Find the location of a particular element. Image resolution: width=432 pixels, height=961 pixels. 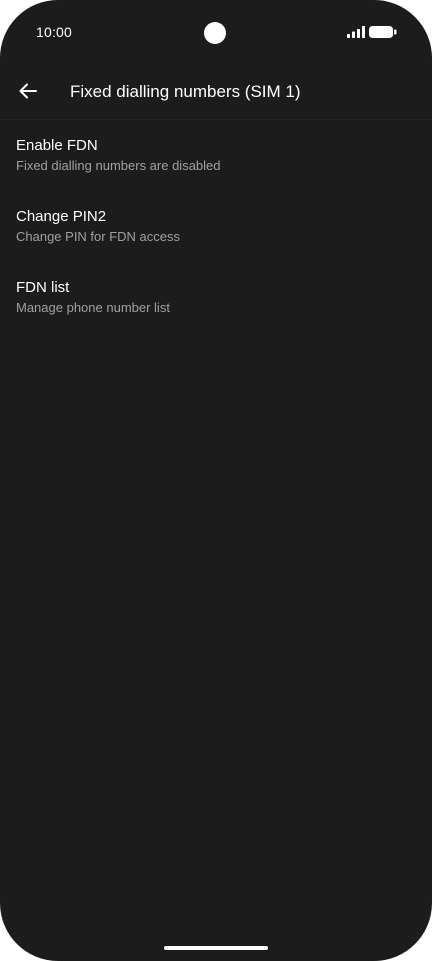

settings-item-change-pin2: Change PIN2 Change PIN for FDN access is located at coordinates (216, 226).